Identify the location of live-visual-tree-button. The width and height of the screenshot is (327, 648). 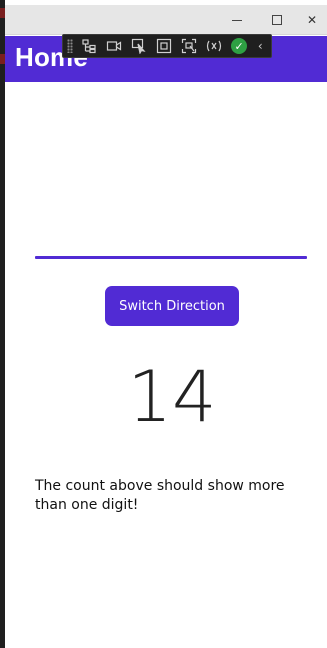
(89, 46).